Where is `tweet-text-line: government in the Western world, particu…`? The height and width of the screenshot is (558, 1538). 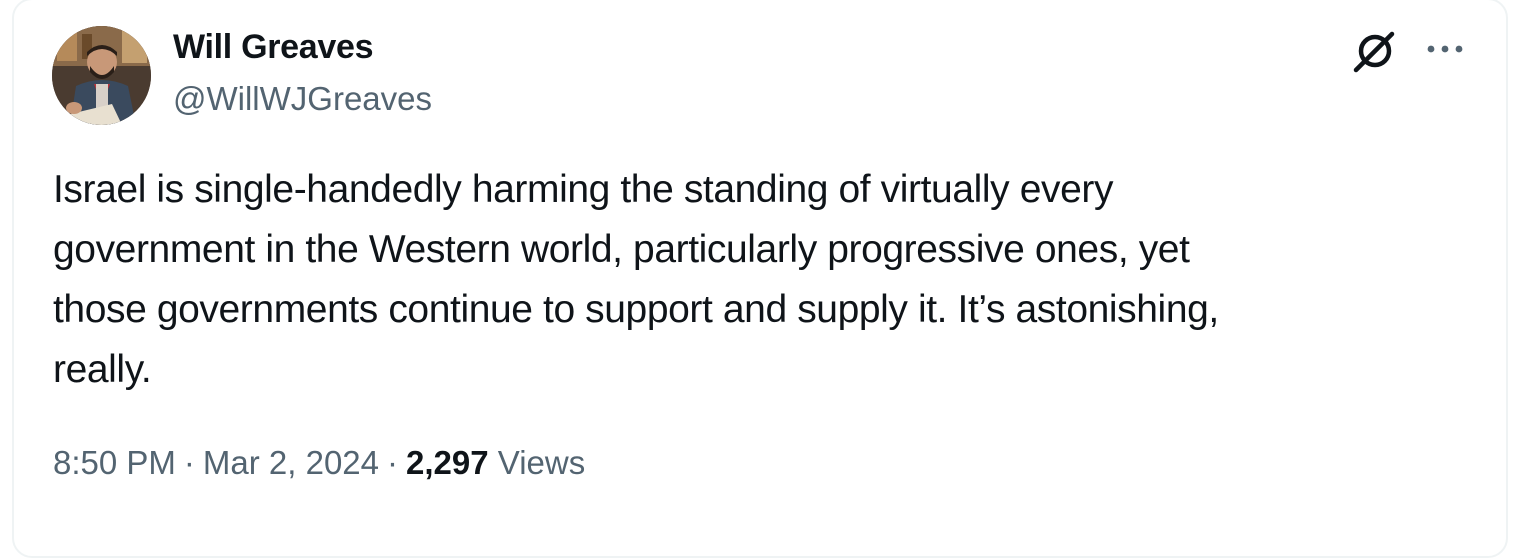 tweet-text-line: government in the Western world, particu… is located at coordinates (621, 249).